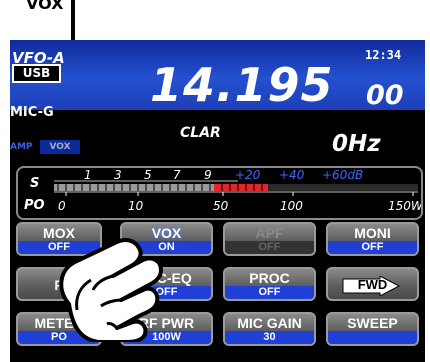  Describe the element at coordinates (385, 95) in the screenshot. I see `frequency-sub: 00` at that location.